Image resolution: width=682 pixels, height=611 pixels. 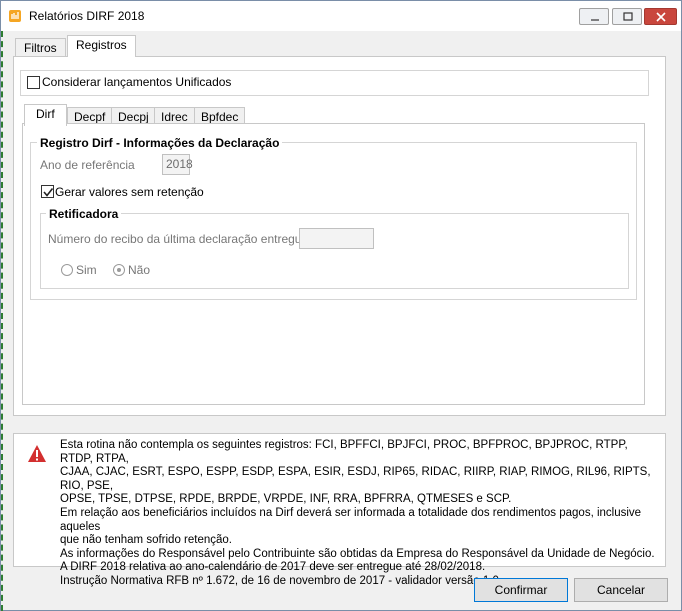 I want to click on minimize-icon, so click(x=595, y=20).